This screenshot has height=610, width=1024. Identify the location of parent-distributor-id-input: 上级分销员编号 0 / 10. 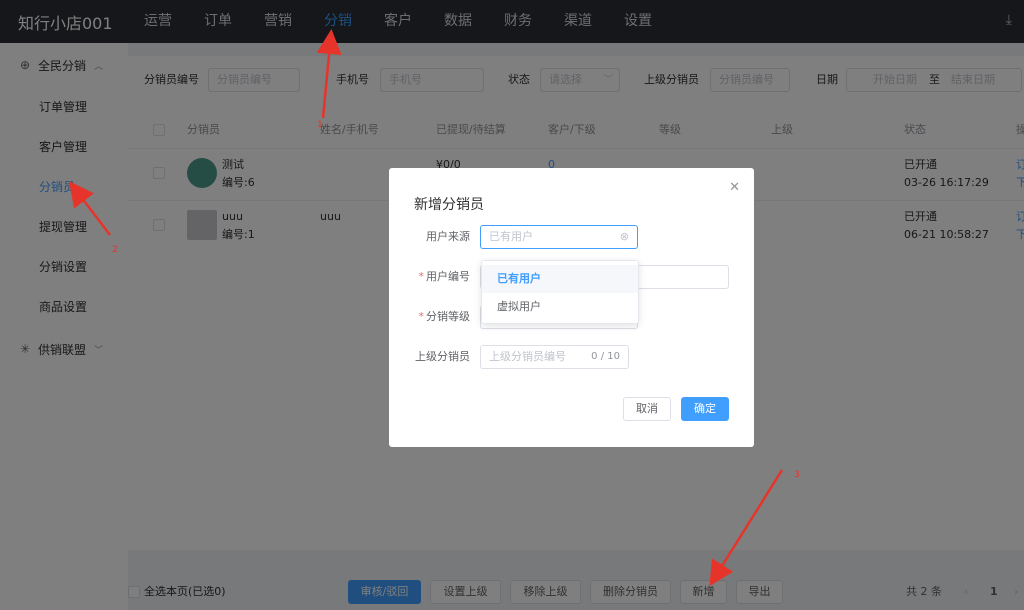
(554, 357).